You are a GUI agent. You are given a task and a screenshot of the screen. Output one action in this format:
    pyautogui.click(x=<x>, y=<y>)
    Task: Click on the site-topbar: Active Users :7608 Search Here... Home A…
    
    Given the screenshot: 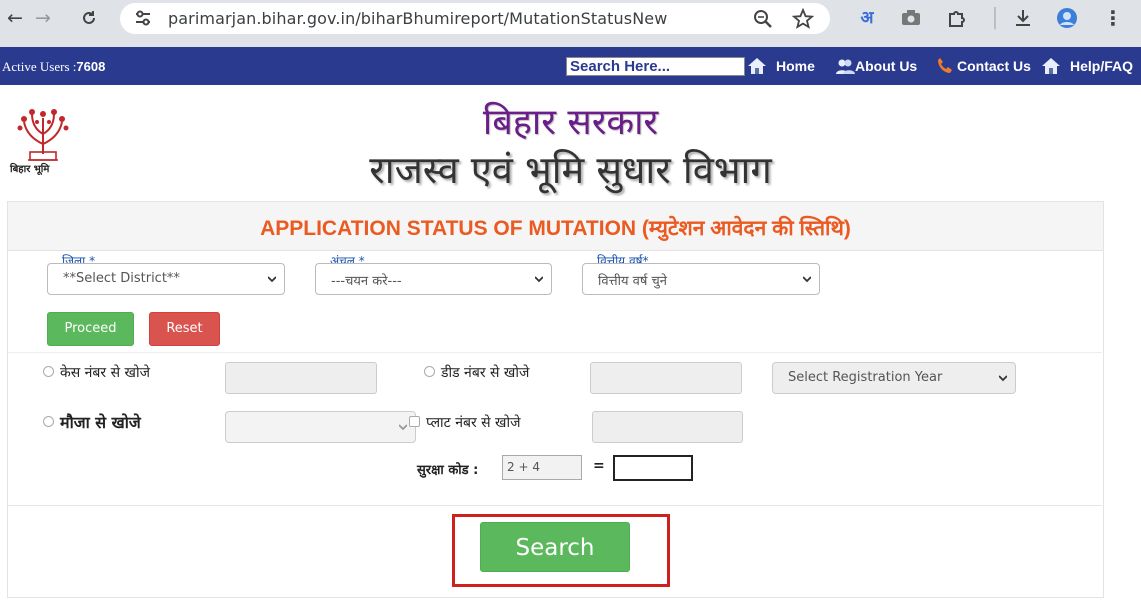 What is the action you would take?
    pyautogui.click(x=570, y=66)
    